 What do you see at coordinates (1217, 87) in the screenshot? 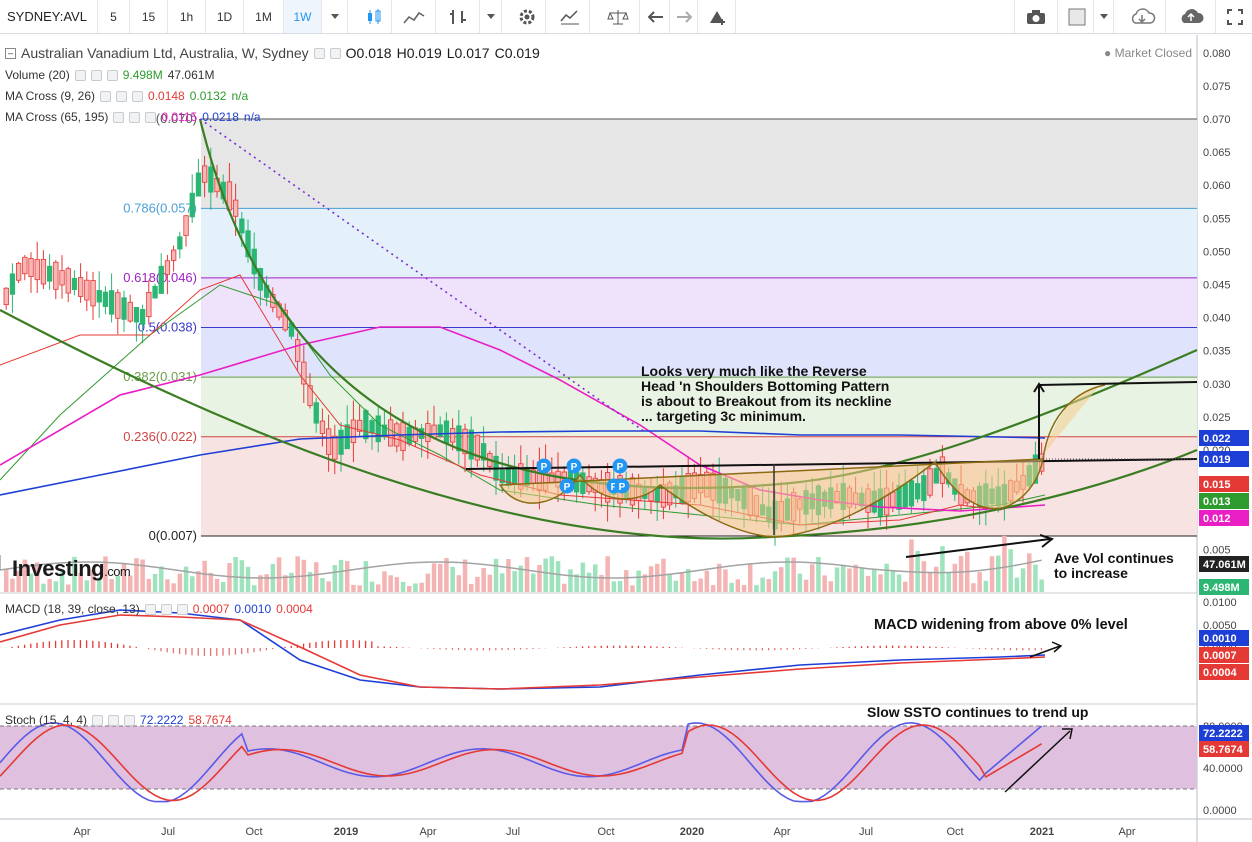
I see `price-axis-label: 0.075` at bounding box center [1217, 87].